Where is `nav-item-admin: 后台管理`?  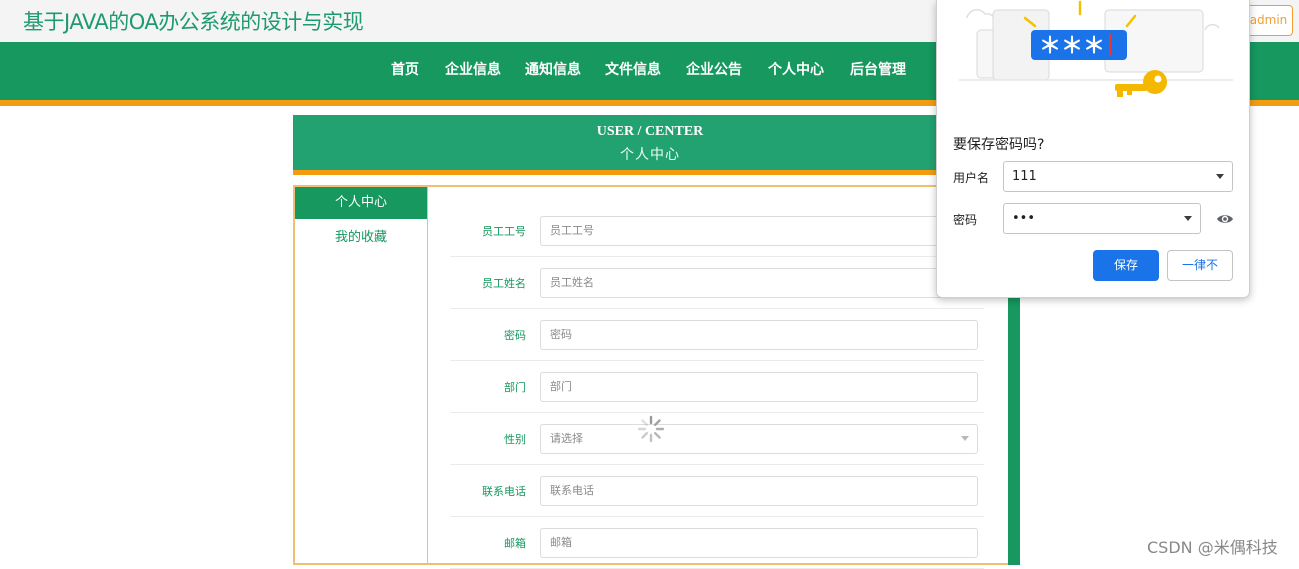 nav-item-admin: 后台管理 is located at coordinates (878, 69).